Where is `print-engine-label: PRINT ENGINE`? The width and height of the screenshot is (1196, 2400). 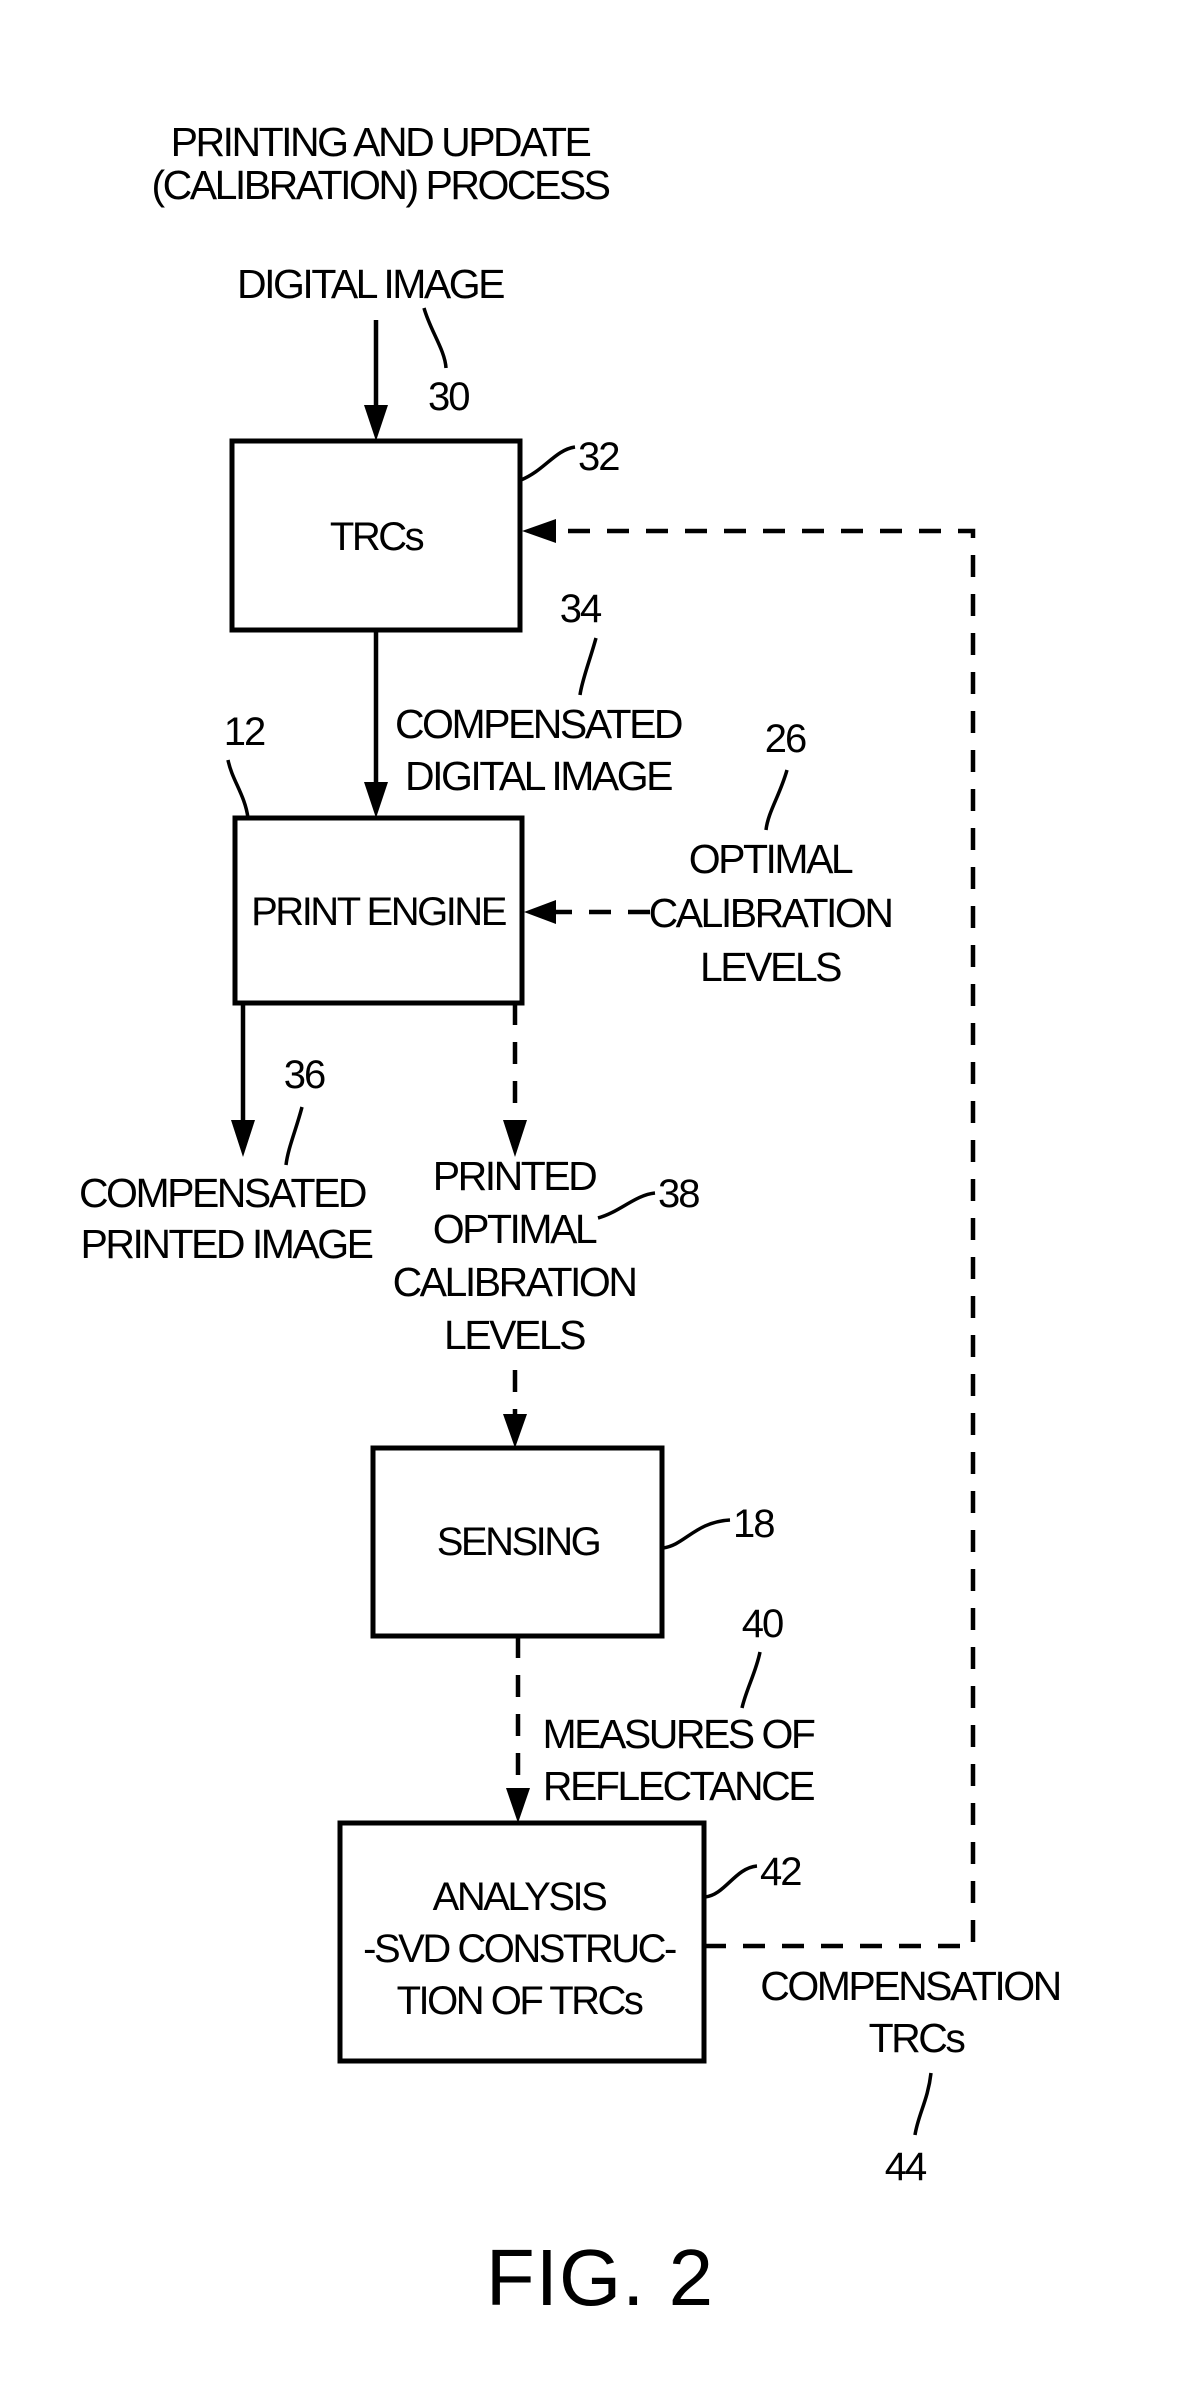 print-engine-label: PRINT ENGINE is located at coordinates (378, 912).